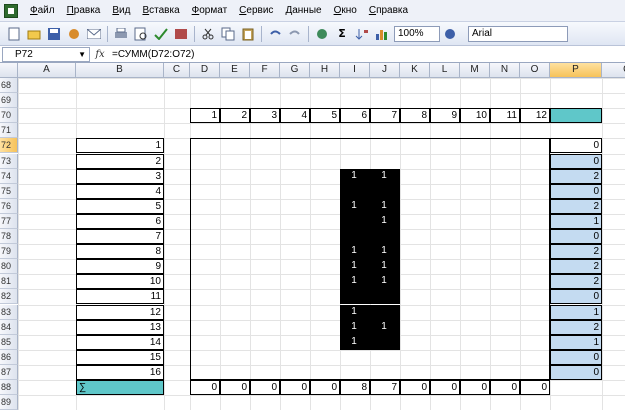 Image resolution: width=625 pixels, height=410 pixels. What do you see at coordinates (46, 54) in the screenshot?
I see `name-box: P72 ▼` at bounding box center [46, 54].